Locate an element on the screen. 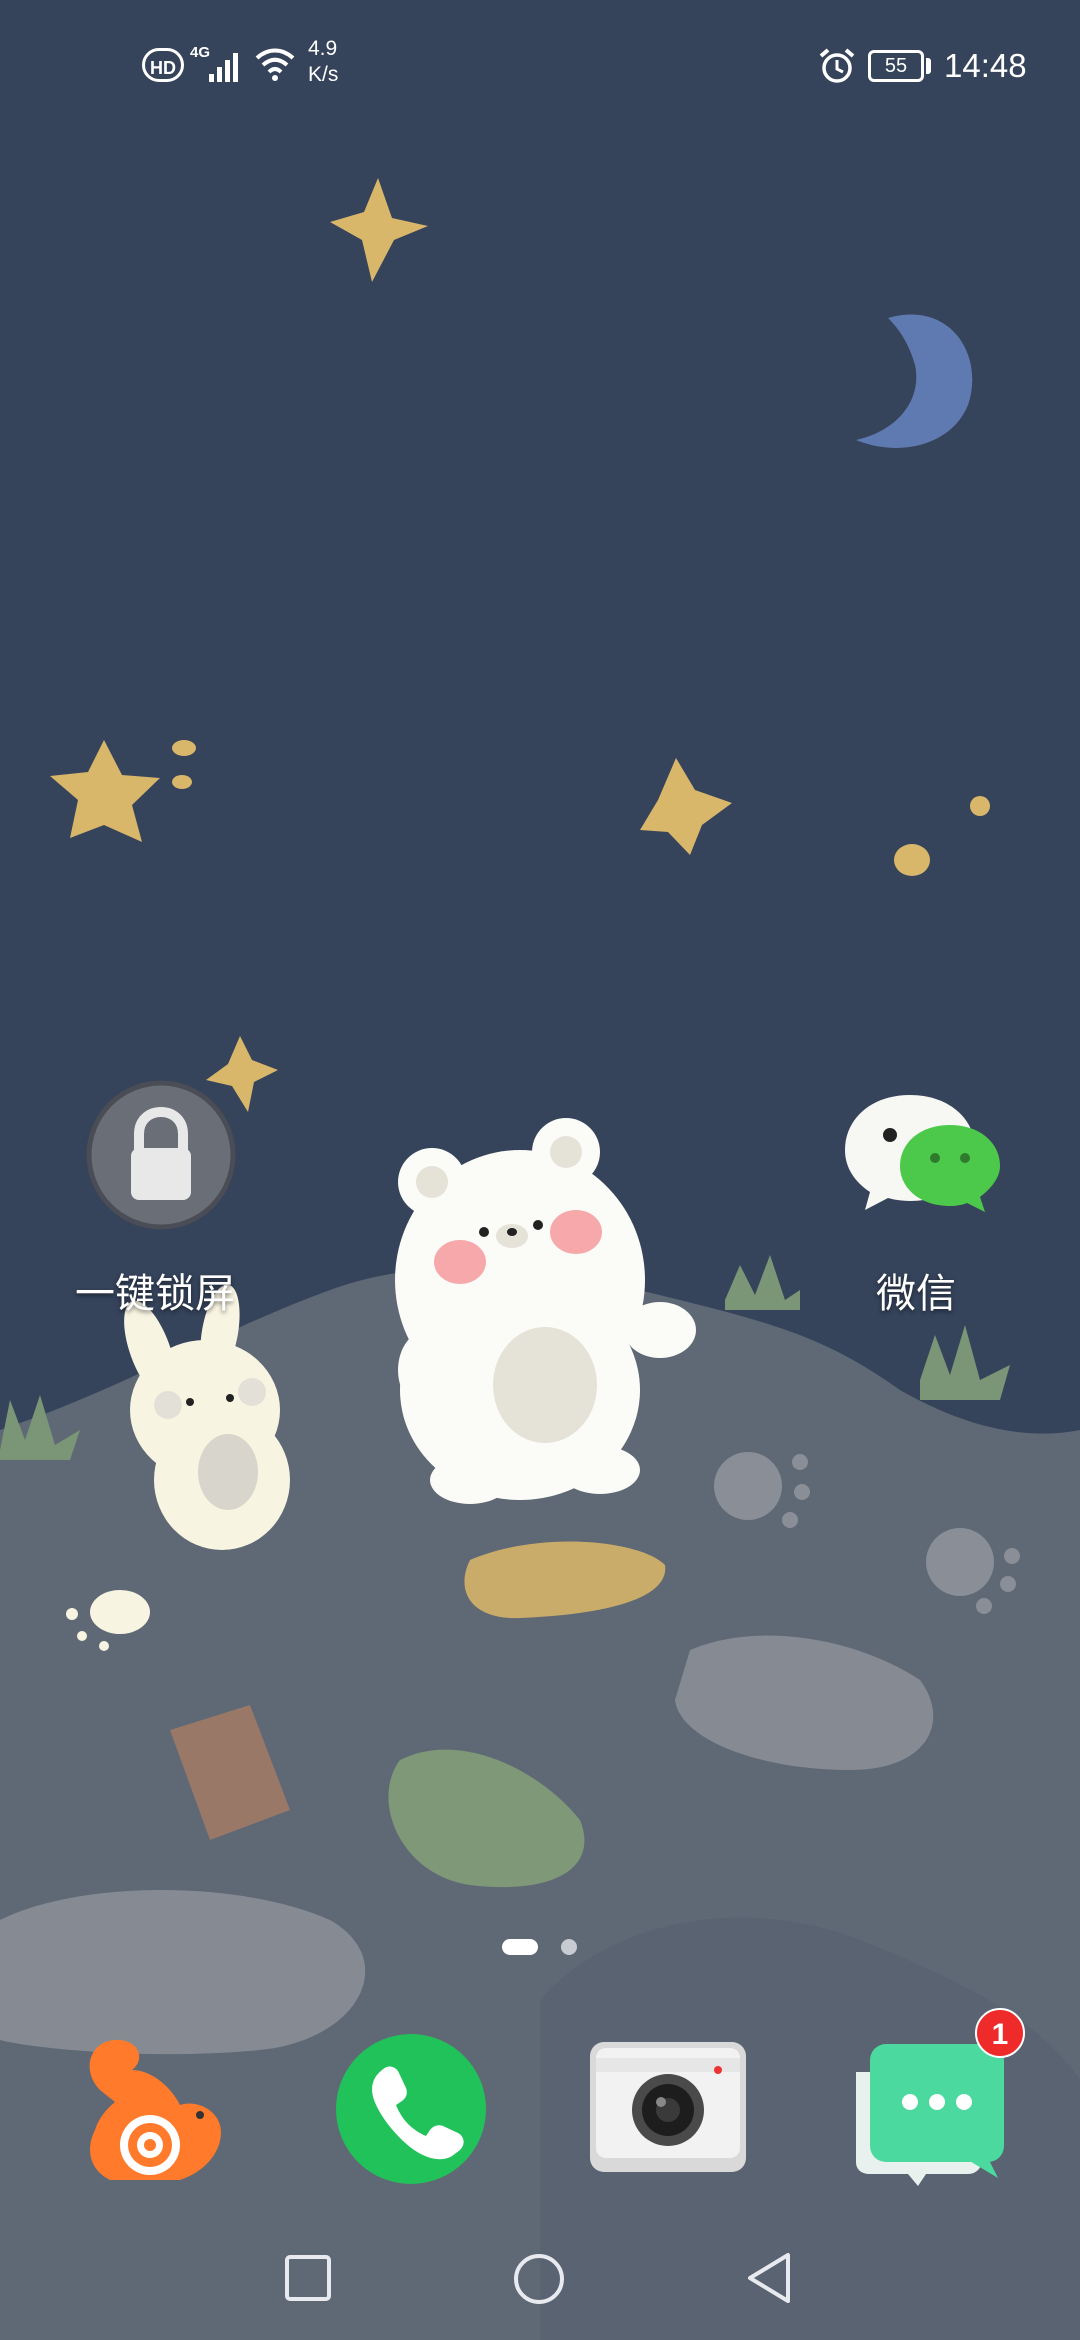 The image size is (1080, 2340). wechat-app: 微信 is located at coordinates (917, 1200).